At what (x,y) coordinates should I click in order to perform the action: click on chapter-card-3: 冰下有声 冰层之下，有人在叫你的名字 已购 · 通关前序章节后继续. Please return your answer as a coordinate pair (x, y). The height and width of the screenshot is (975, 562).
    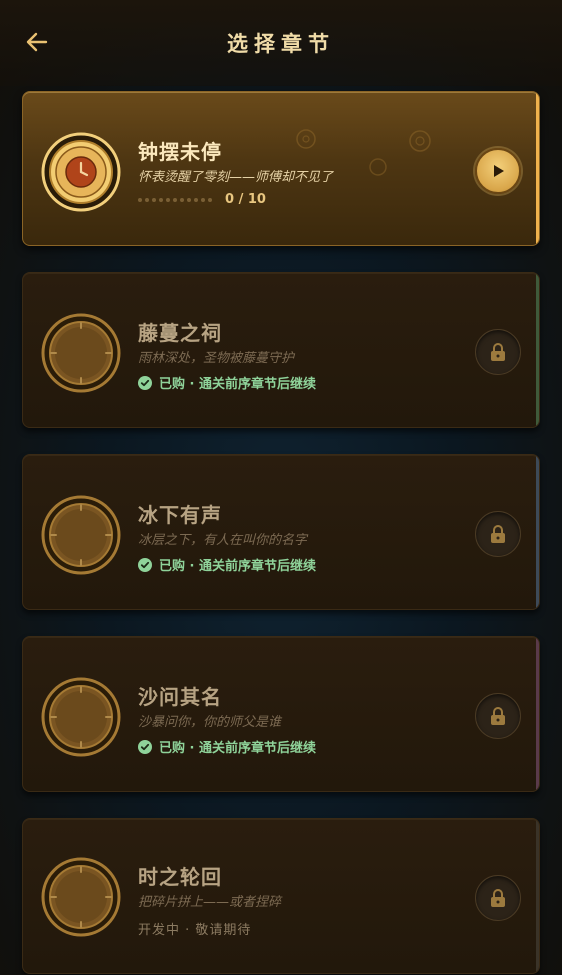
    Looking at the image, I should click on (281, 532).